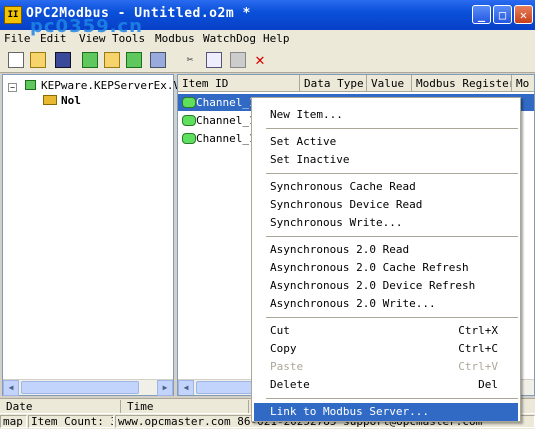 The image size is (535, 429). Describe the element at coordinates (523, 14) in the screenshot. I see `close-button: ✕` at that location.